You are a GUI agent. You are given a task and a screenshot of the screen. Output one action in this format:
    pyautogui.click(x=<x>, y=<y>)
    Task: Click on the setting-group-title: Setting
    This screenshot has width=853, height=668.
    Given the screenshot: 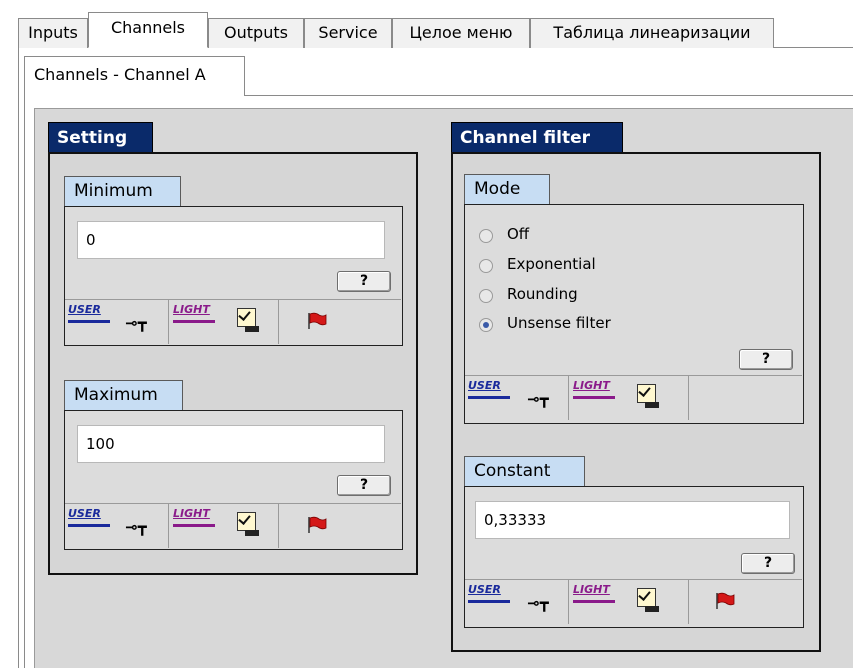 What is the action you would take?
    pyautogui.click(x=100, y=137)
    